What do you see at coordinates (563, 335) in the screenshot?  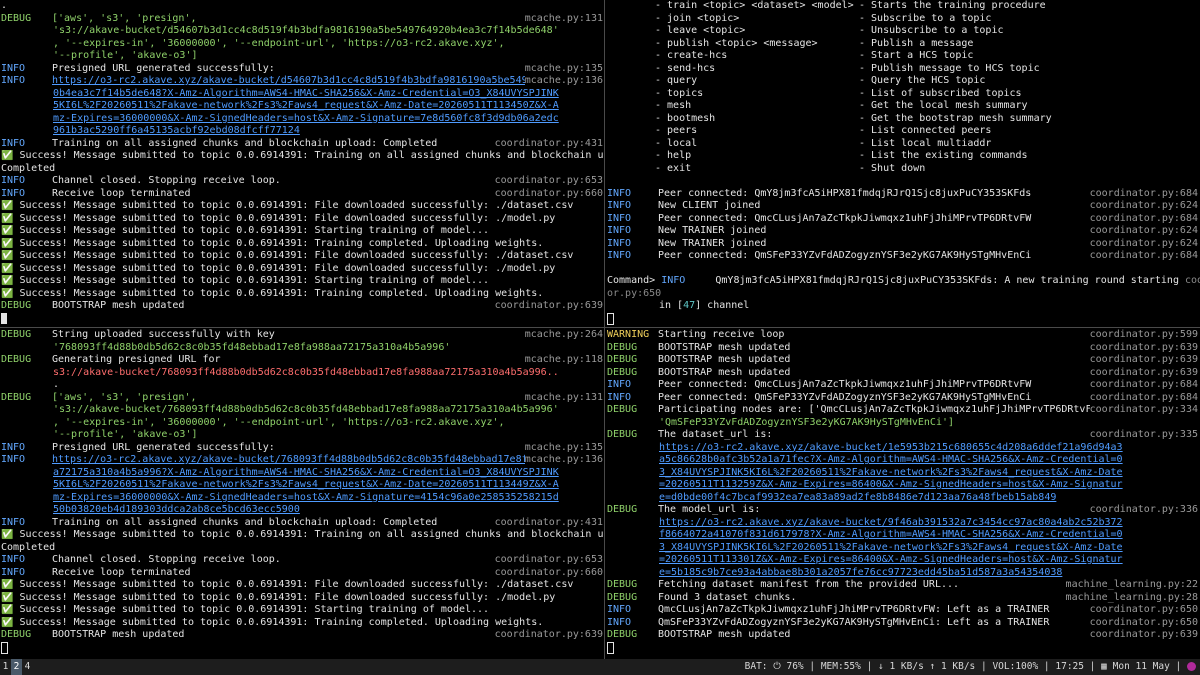 I see `log-source: mcache.py:264` at bounding box center [563, 335].